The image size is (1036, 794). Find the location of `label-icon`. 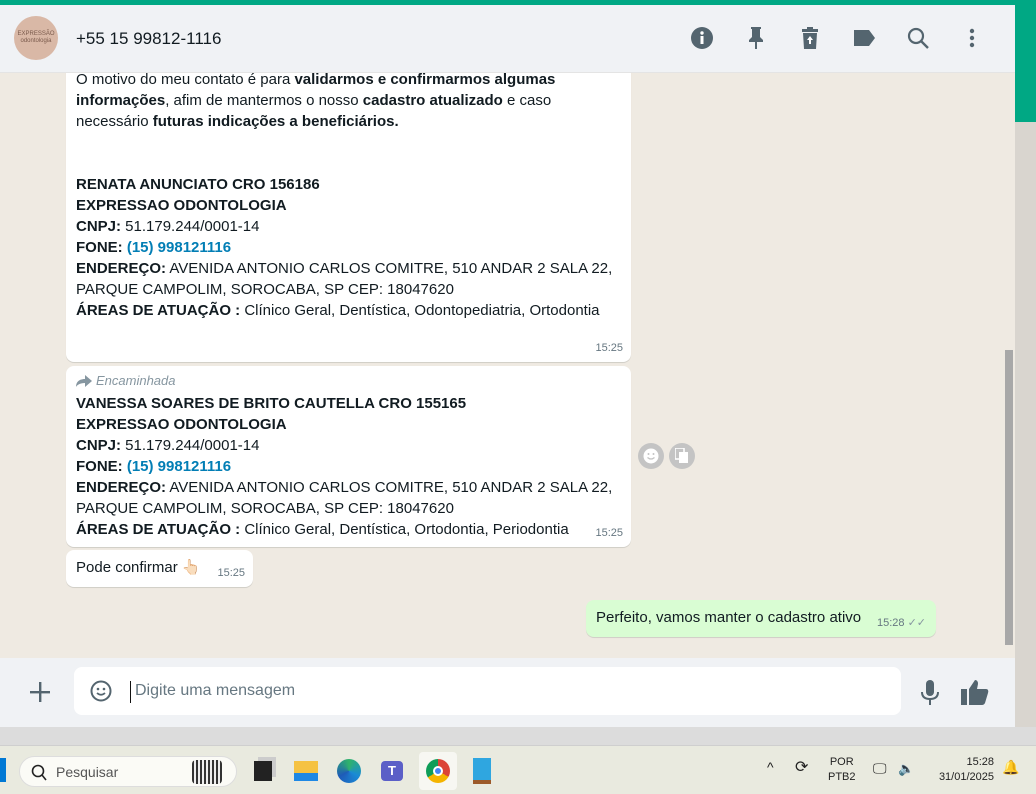

label-icon is located at coordinates (864, 38).